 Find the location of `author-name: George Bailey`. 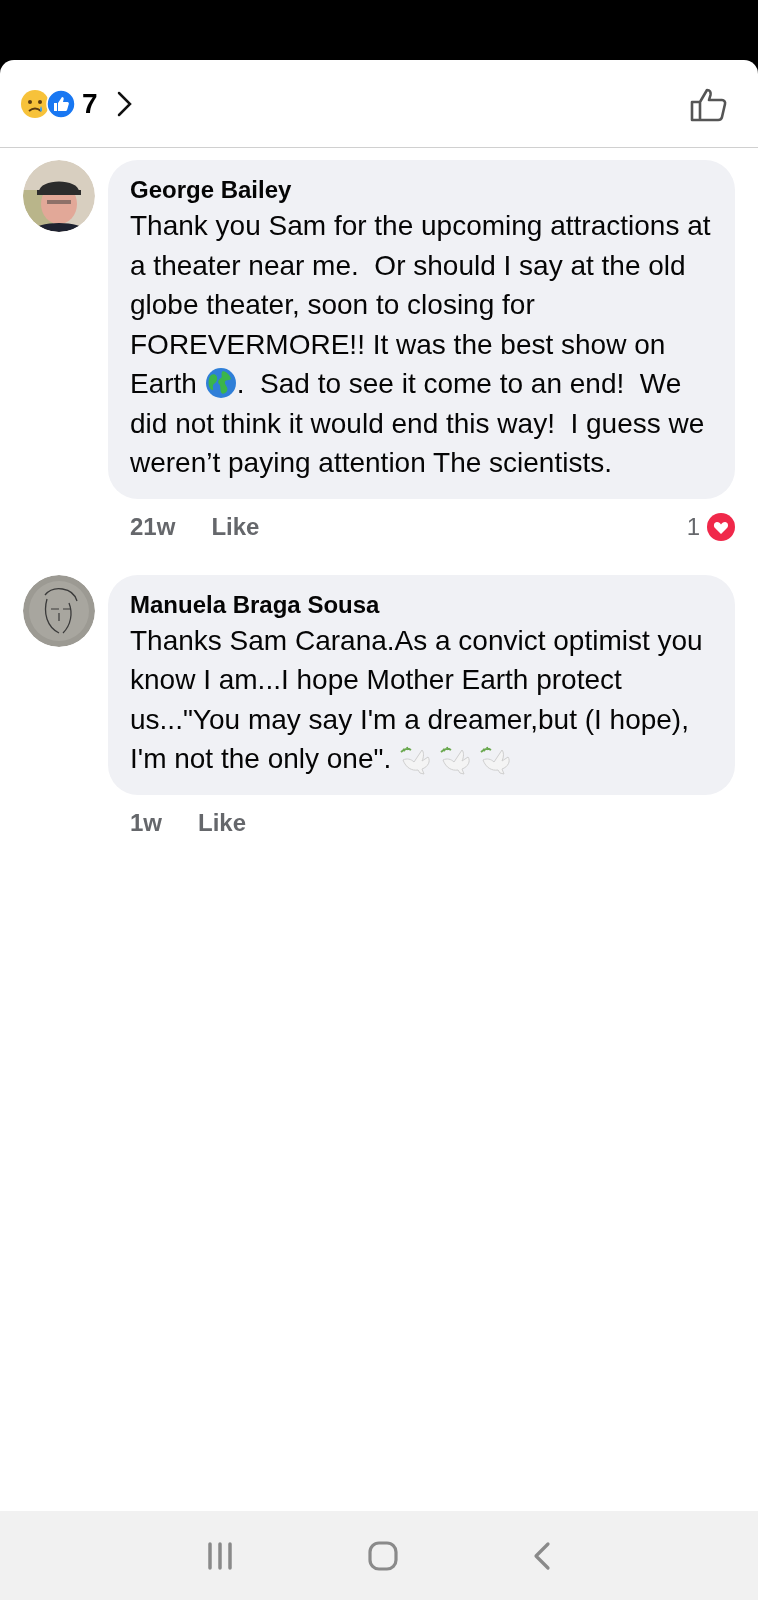

author-name: George Bailey is located at coordinates (424, 190).